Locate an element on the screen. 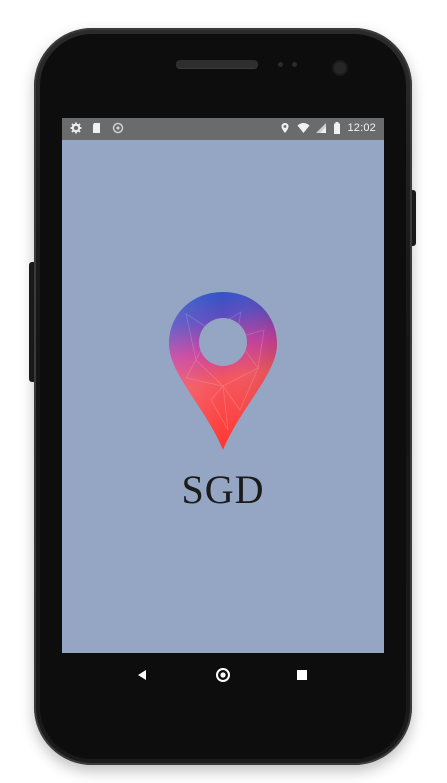 The image size is (447, 783). home-icon is located at coordinates (223, 675).